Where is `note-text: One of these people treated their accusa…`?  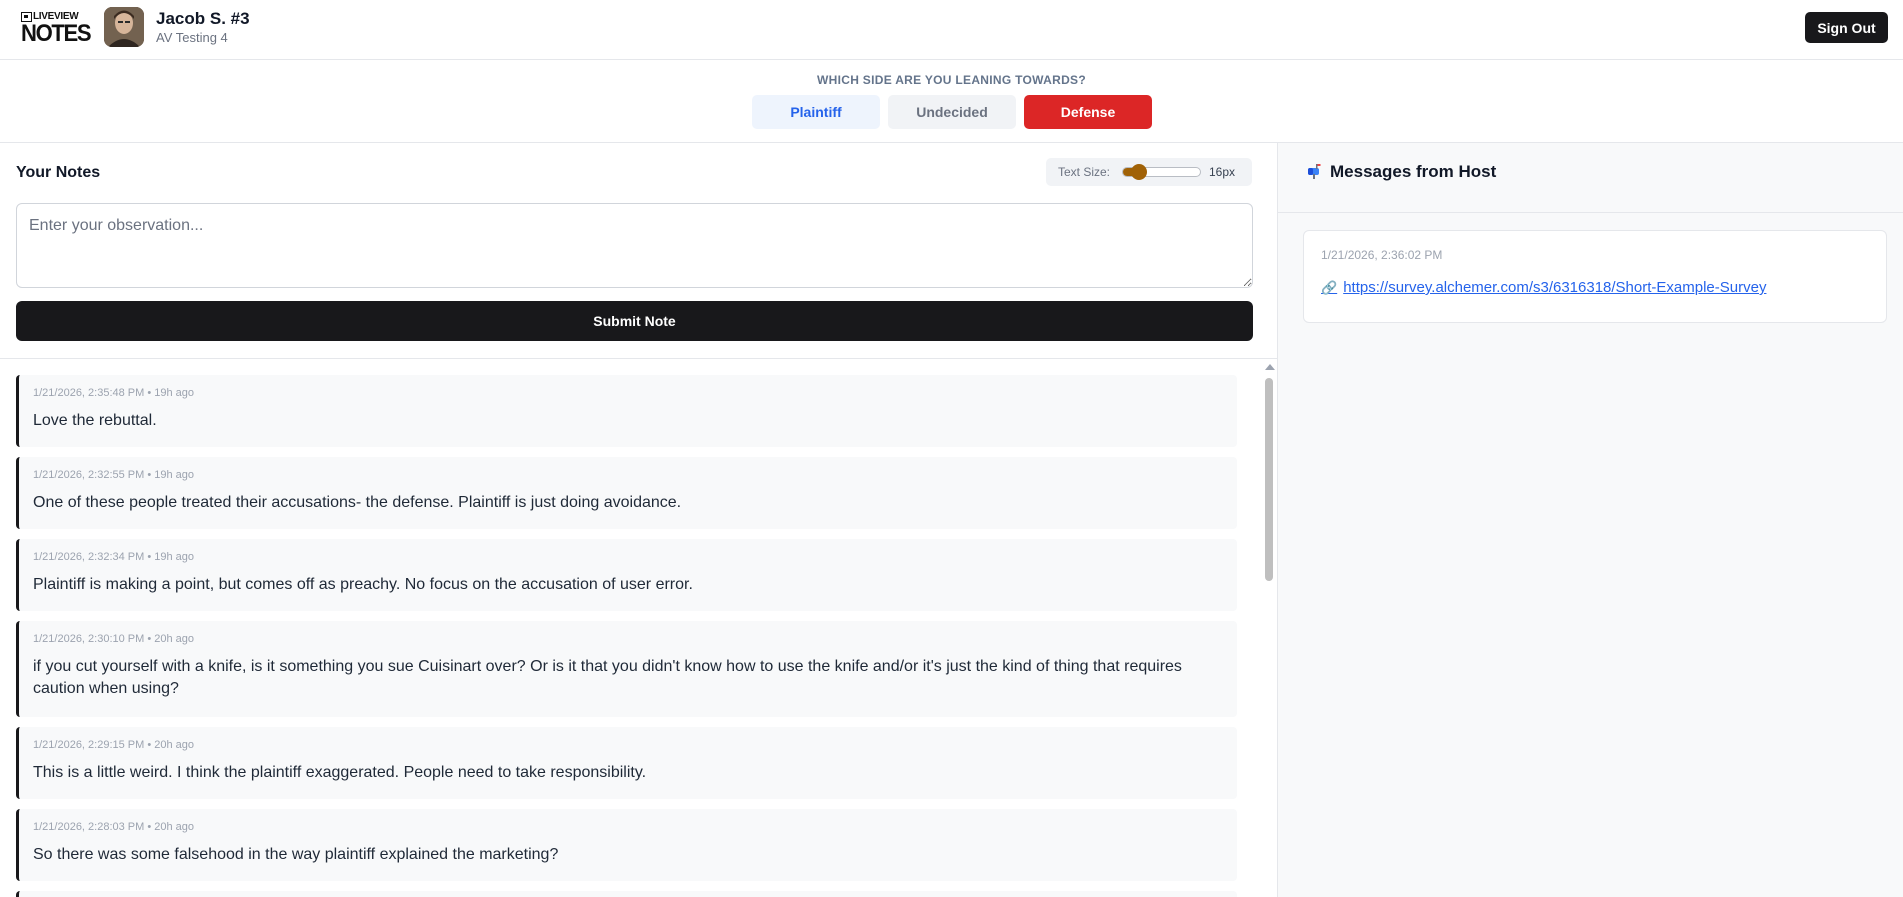 note-text: One of these people treated their accusa… is located at coordinates (357, 502).